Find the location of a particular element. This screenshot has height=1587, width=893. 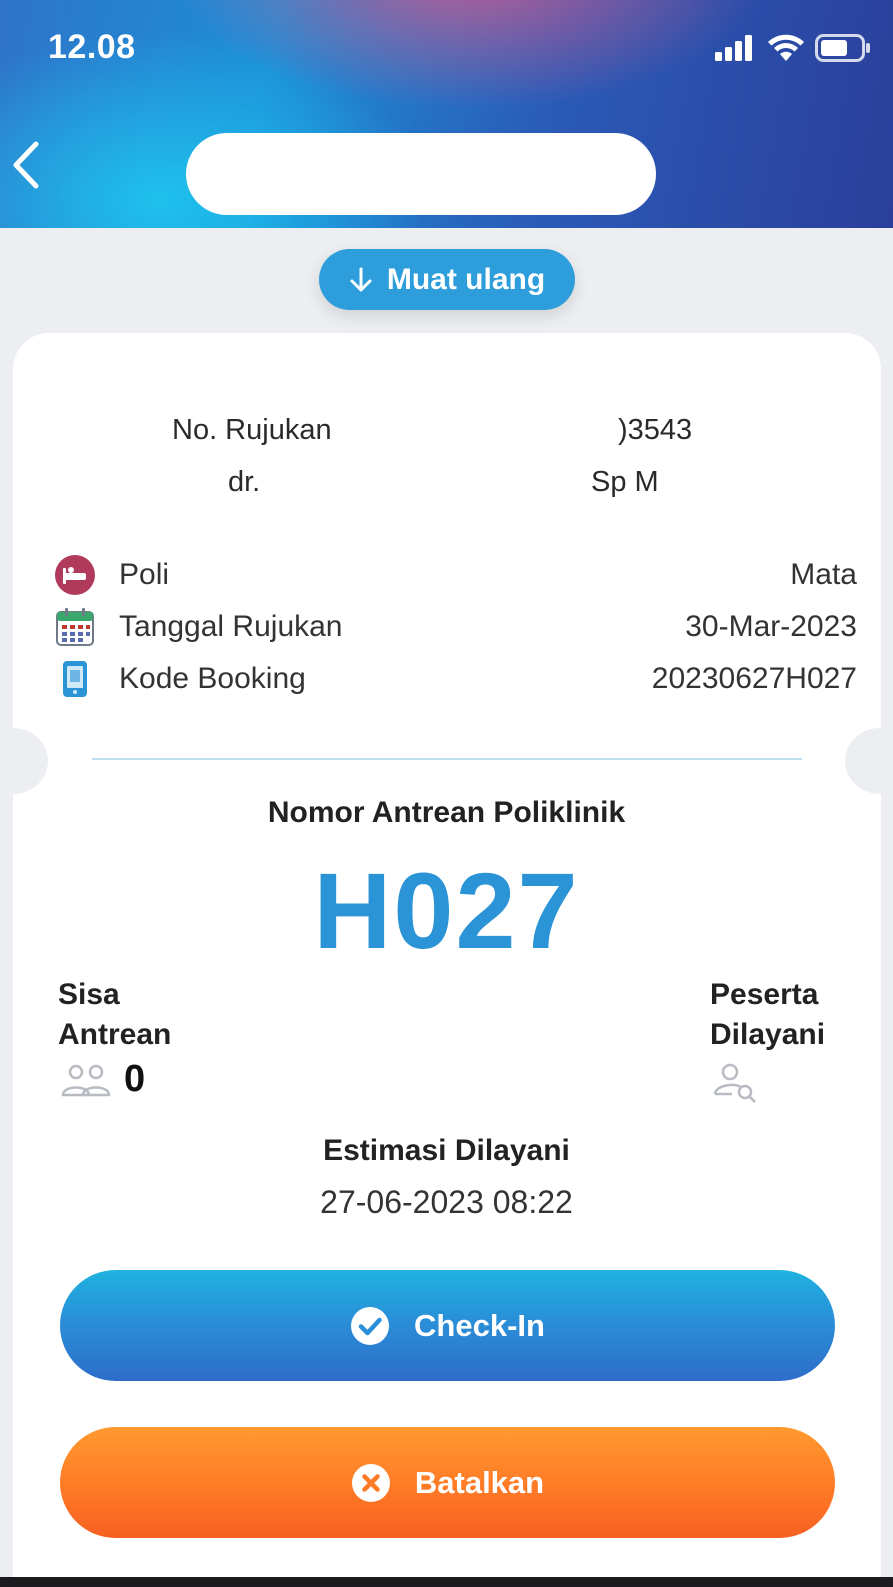

calendar-icon is located at coordinates (75, 627).